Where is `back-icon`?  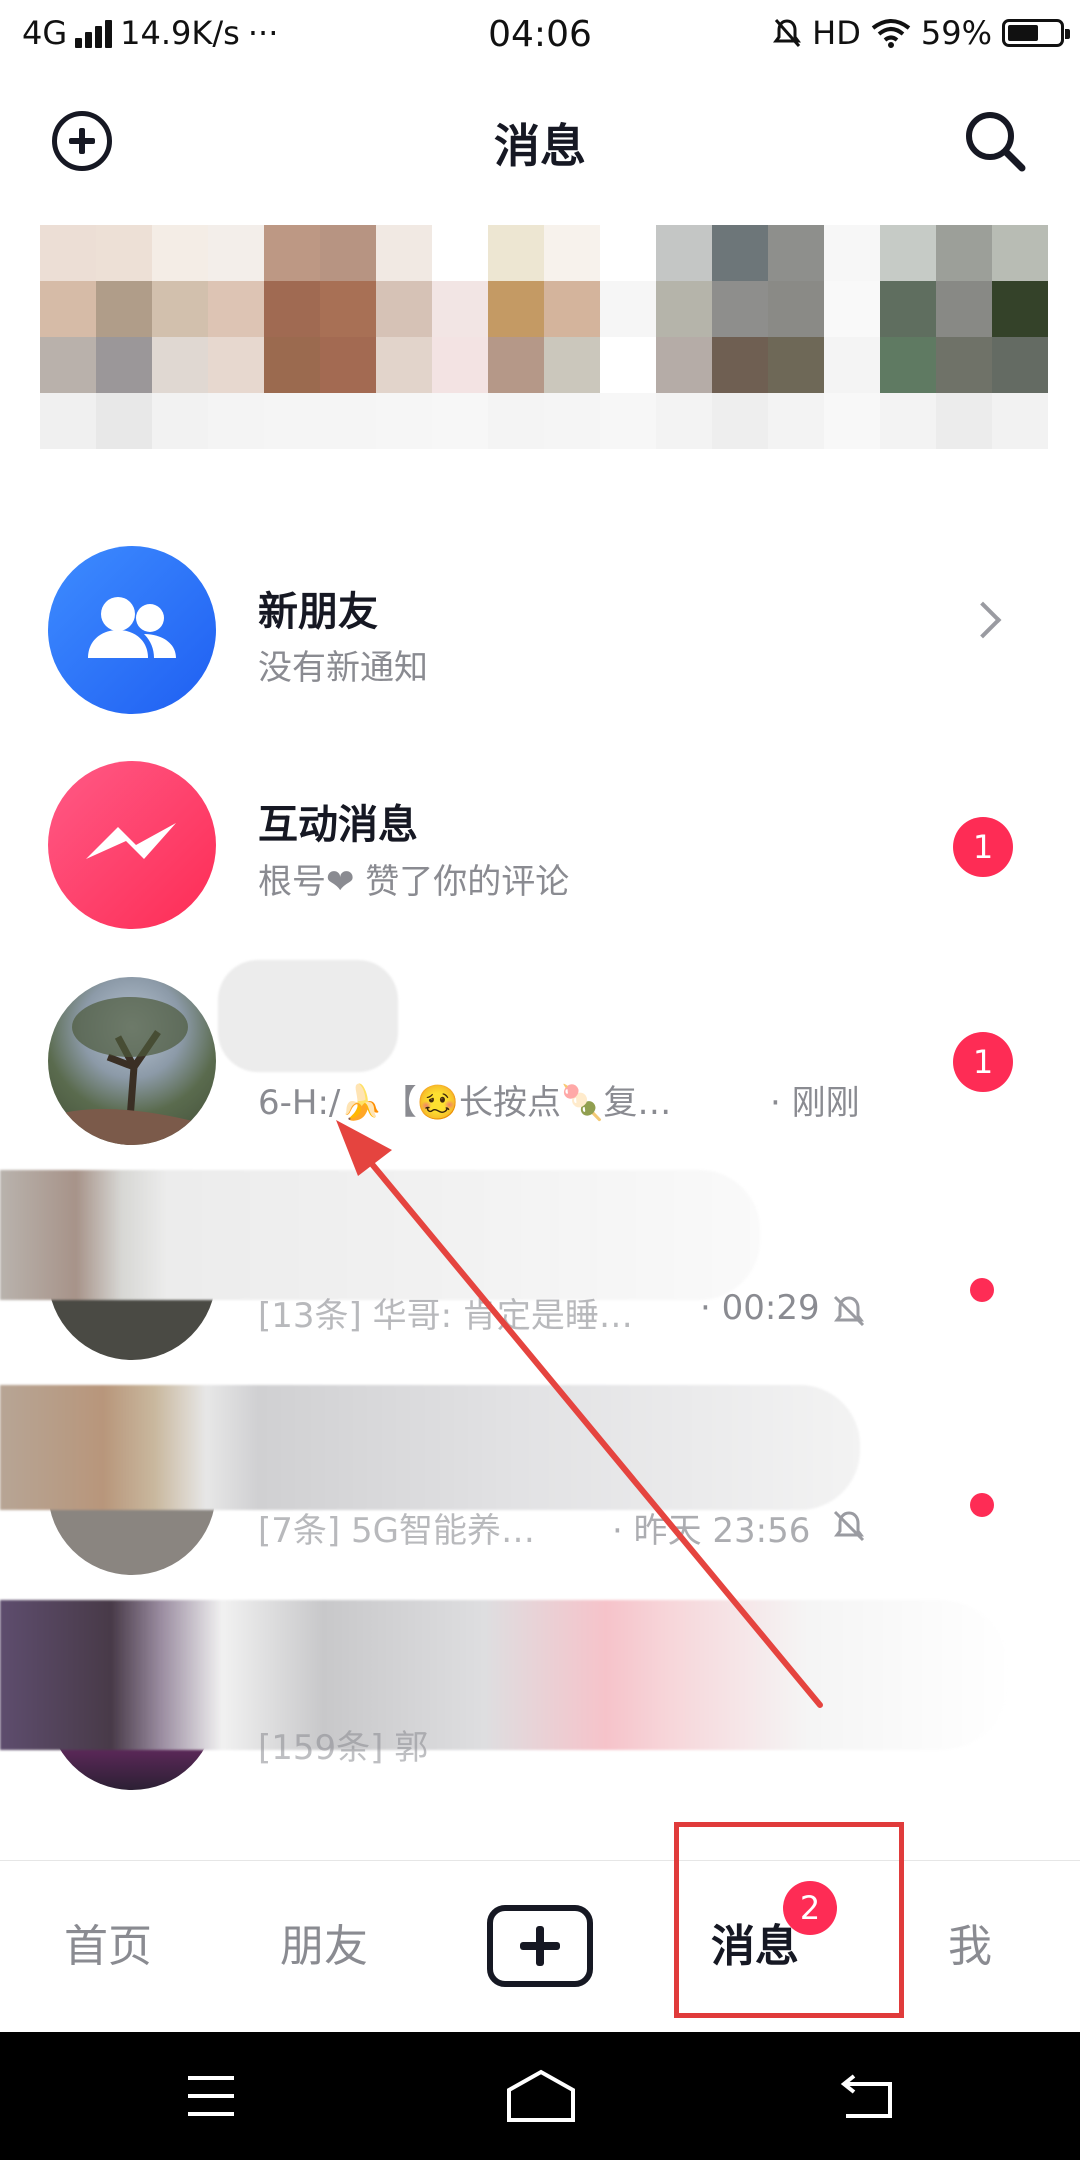
back-icon is located at coordinates (868, 2096).